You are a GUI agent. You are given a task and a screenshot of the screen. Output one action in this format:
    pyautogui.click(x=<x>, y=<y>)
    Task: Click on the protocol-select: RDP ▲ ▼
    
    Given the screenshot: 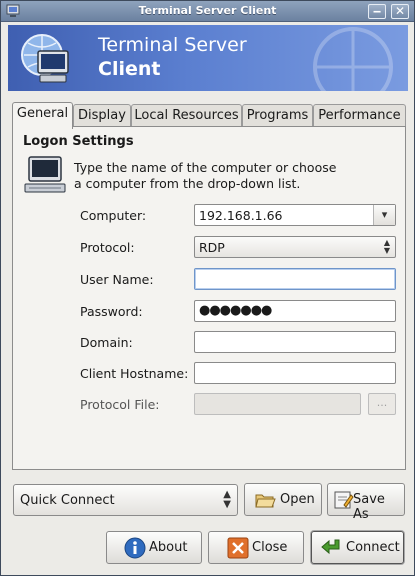 What is the action you would take?
    pyautogui.click(x=295, y=247)
    